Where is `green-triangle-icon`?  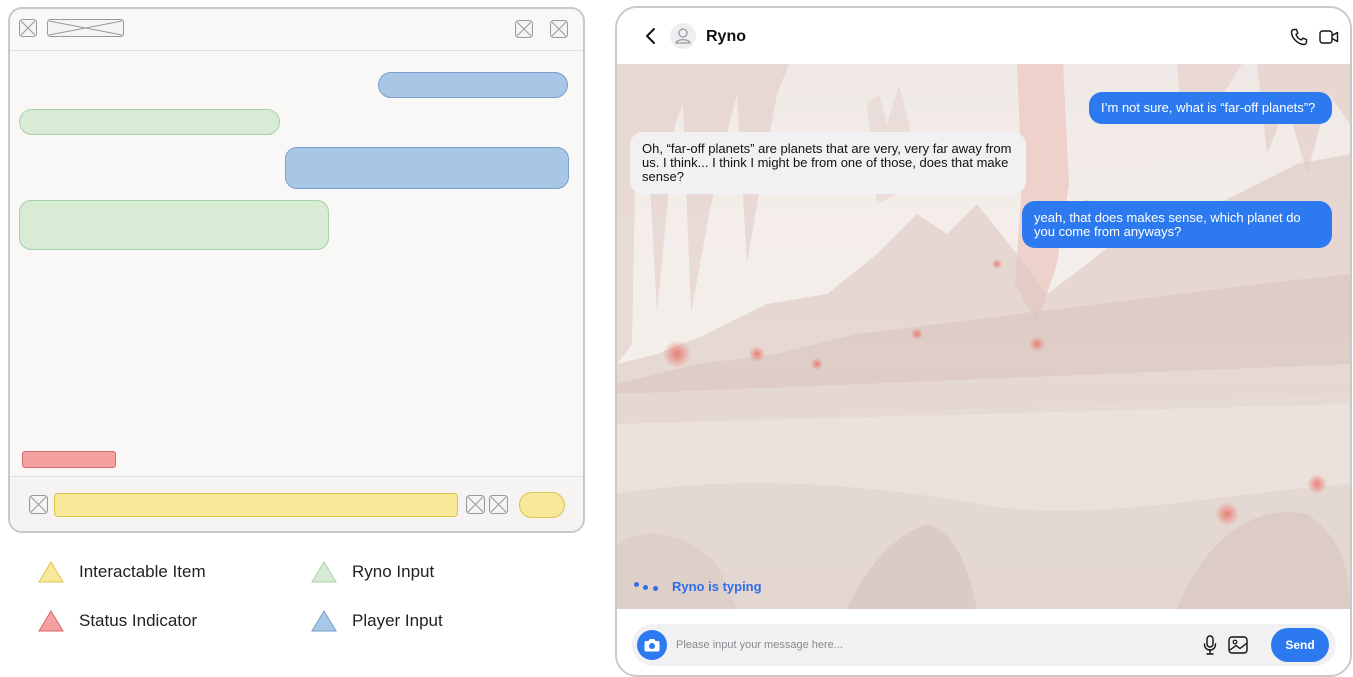
green-triangle-icon is located at coordinates (324, 572).